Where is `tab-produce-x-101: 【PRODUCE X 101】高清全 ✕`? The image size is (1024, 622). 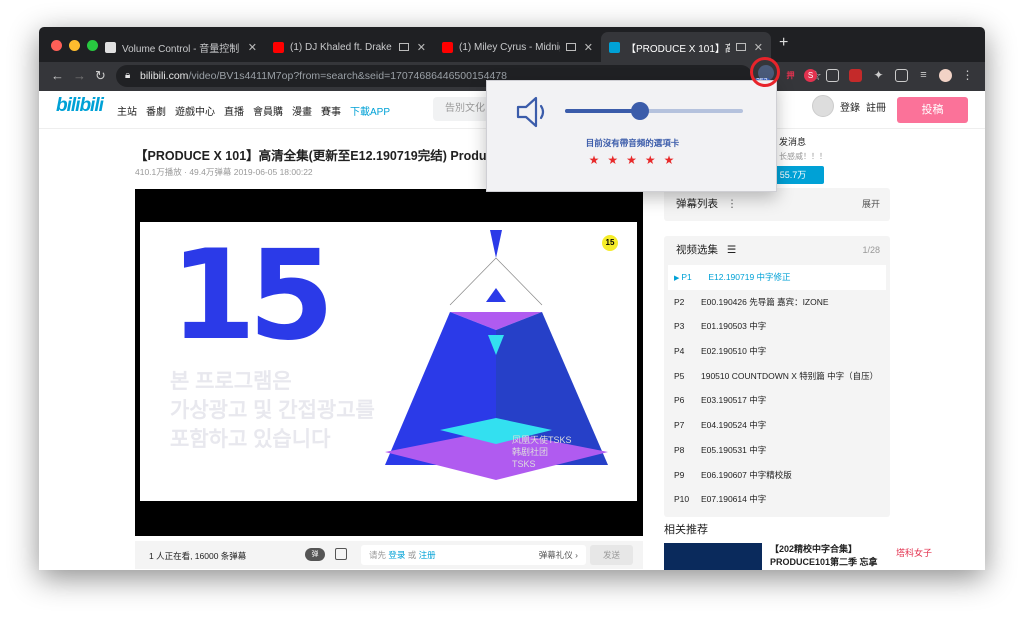 tab-produce-x-101: 【PRODUCE X 101】高清全 ✕ is located at coordinates (686, 47).